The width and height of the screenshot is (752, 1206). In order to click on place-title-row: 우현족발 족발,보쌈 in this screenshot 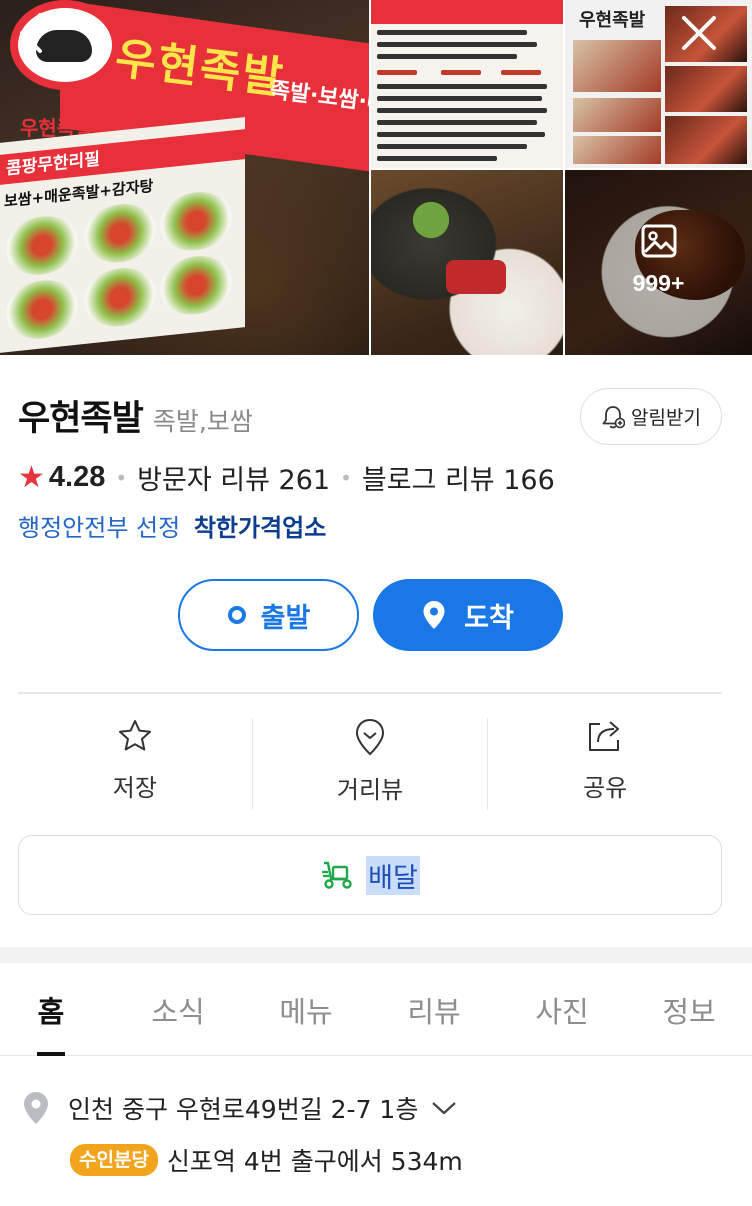, I will do `click(135, 415)`.